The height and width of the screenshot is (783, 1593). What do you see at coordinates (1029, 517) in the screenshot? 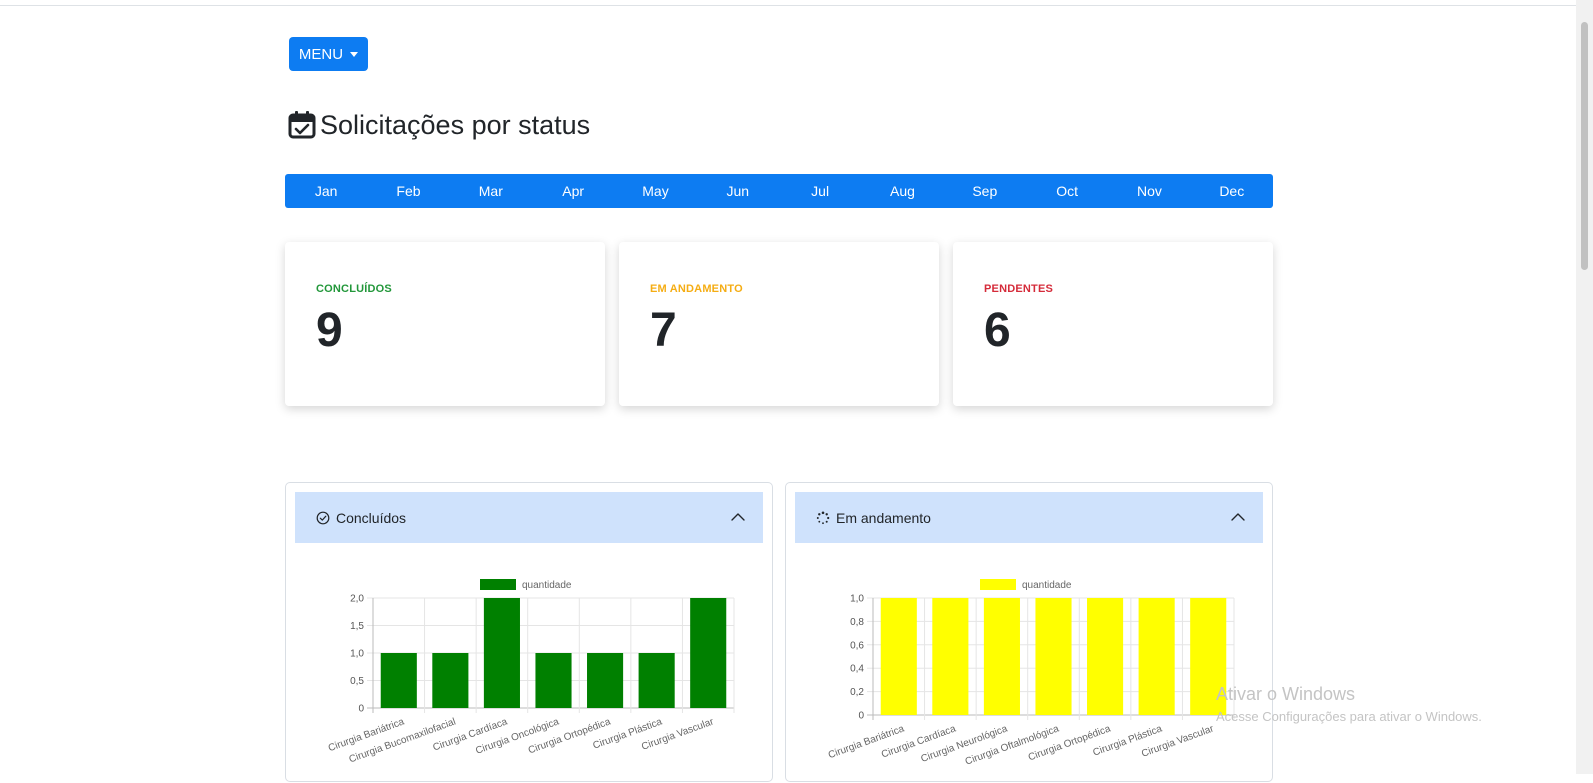
I see `accordion-header-em-andamento: Em andamento` at bounding box center [1029, 517].